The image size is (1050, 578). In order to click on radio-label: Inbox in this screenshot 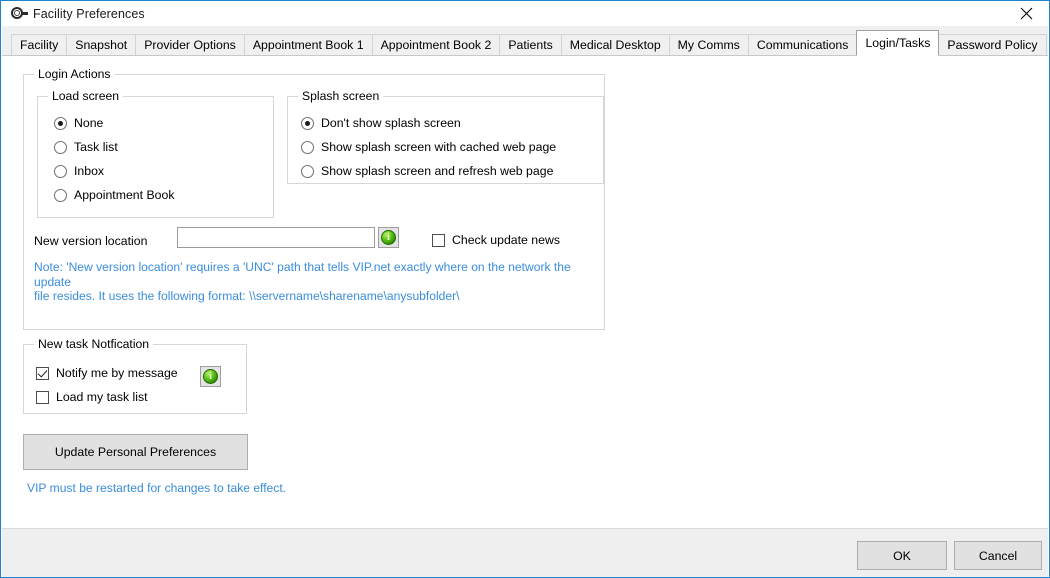, I will do `click(89, 171)`.